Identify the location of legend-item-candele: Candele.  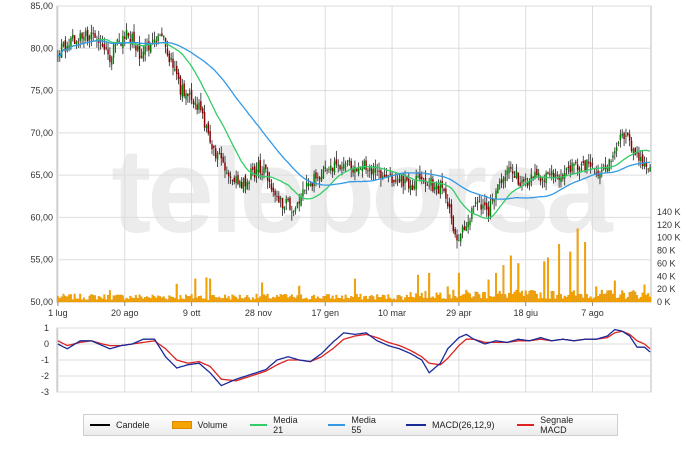
(120, 425).